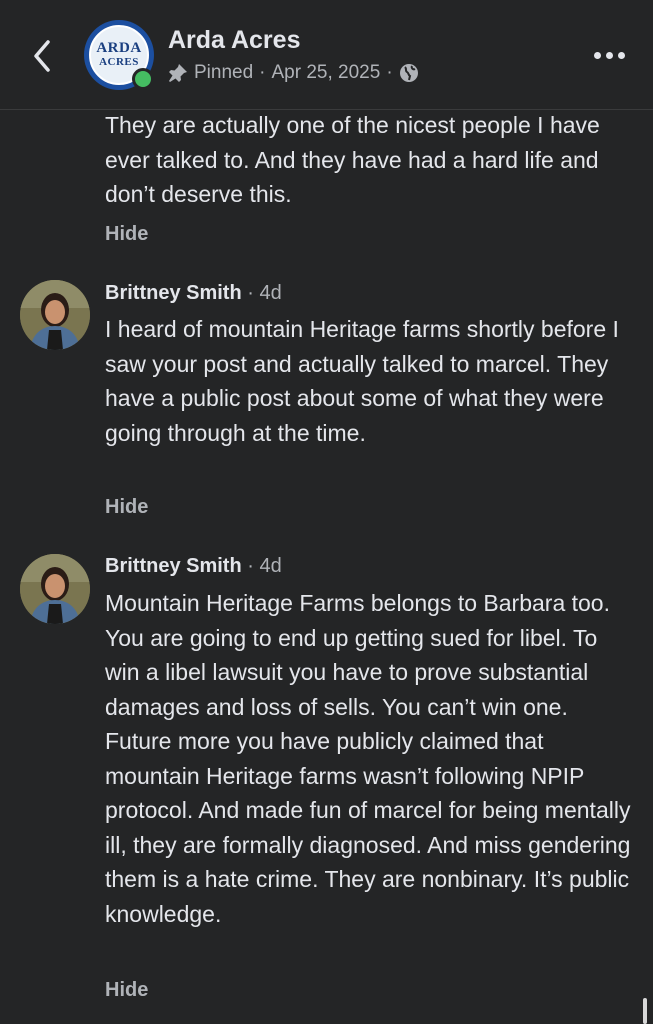 The width and height of the screenshot is (653, 1024). What do you see at coordinates (178, 73) in the screenshot?
I see `pin-icon` at bounding box center [178, 73].